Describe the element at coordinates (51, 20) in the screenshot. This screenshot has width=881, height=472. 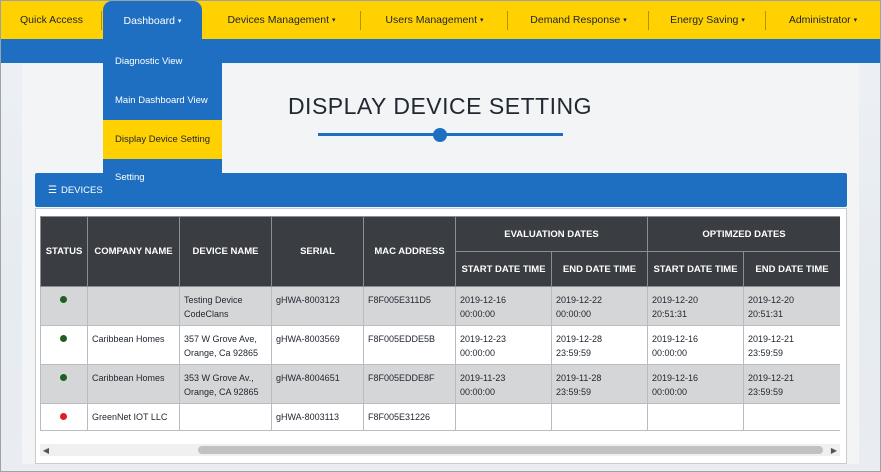
I see `nav-quick-access: Quick Access` at that location.